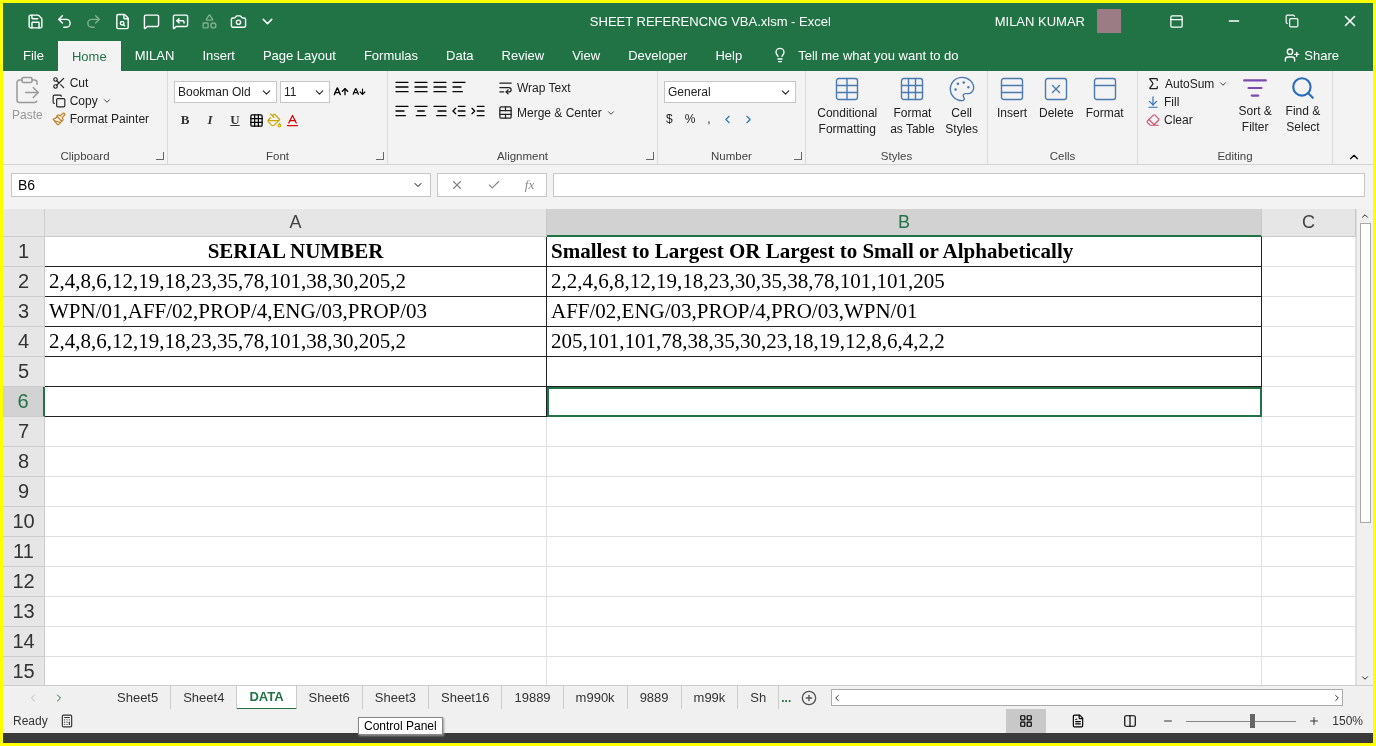 Image resolution: width=1376 pixels, height=746 pixels. I want to click on autosum-button: AutoSum, so click(1187, 83).